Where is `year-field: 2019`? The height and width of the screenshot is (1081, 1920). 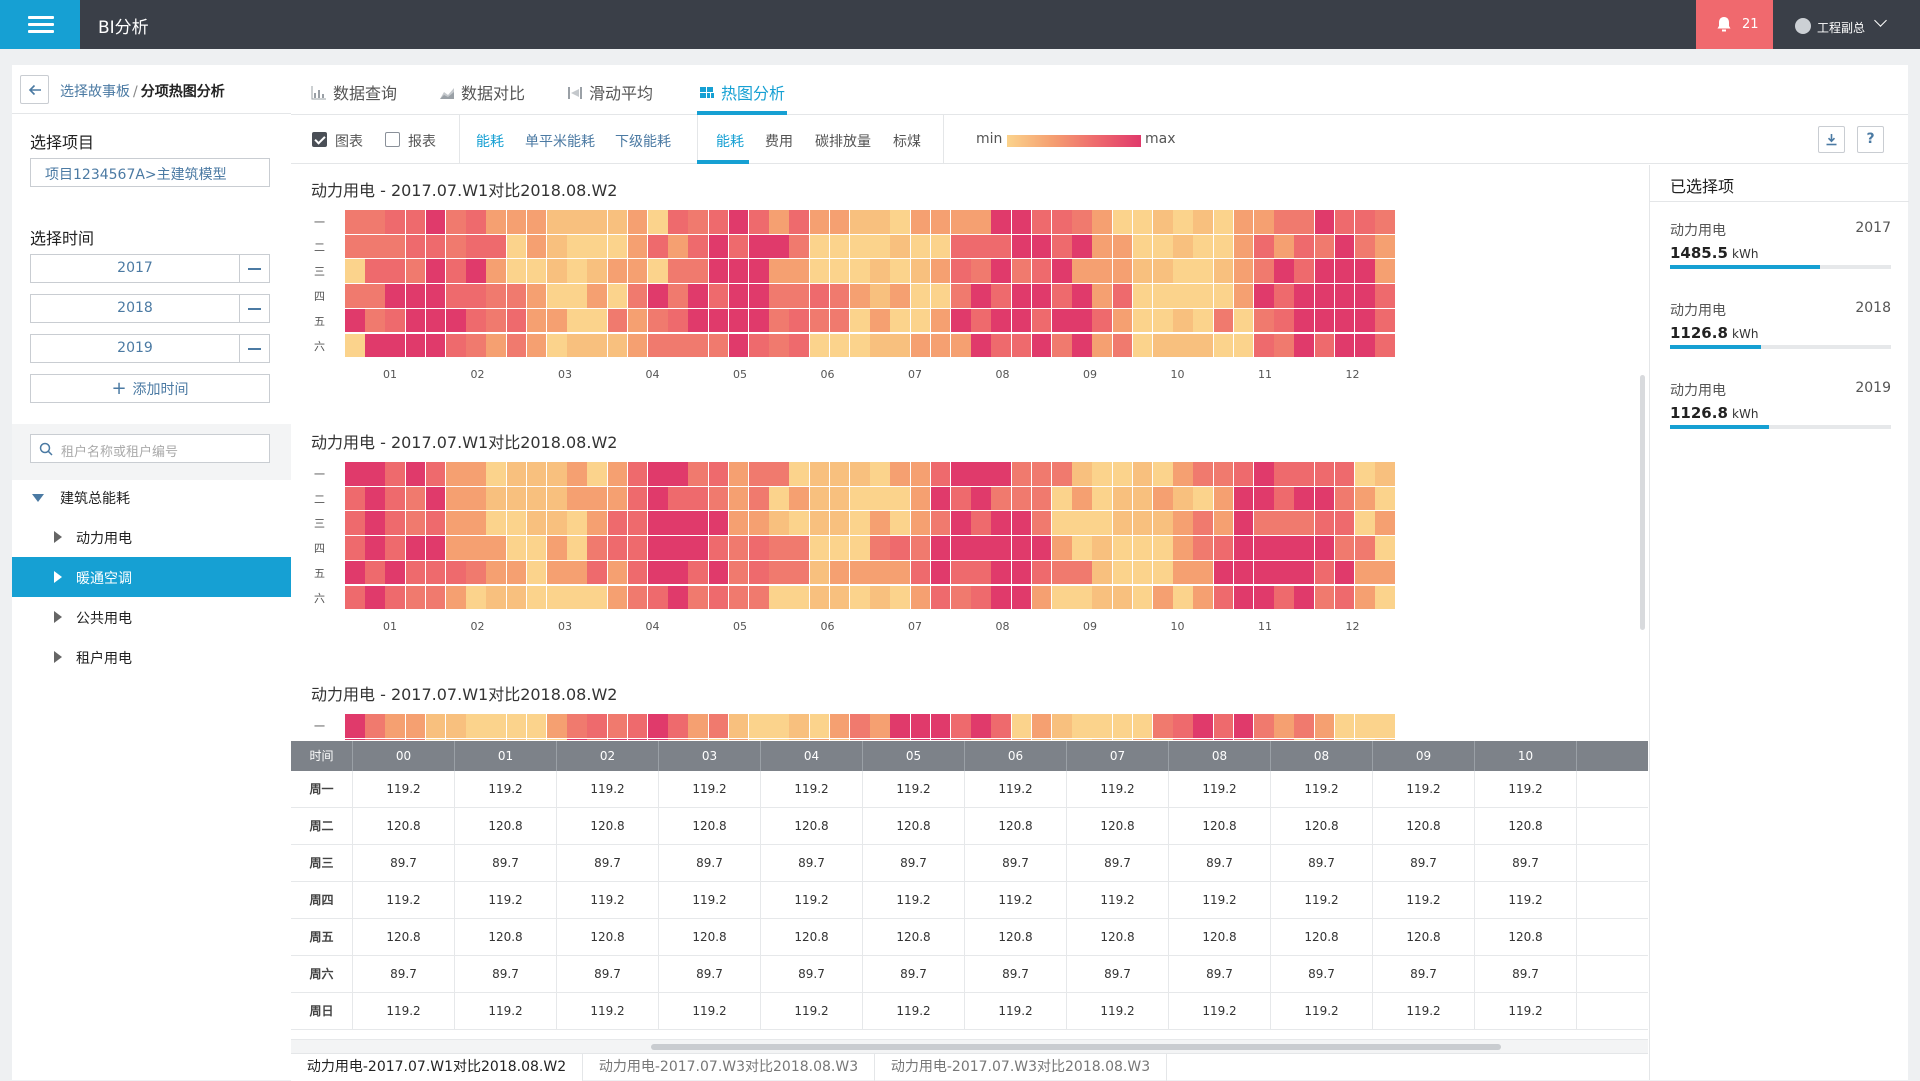 year-field: 2019 is located at coordinates (135, 348).